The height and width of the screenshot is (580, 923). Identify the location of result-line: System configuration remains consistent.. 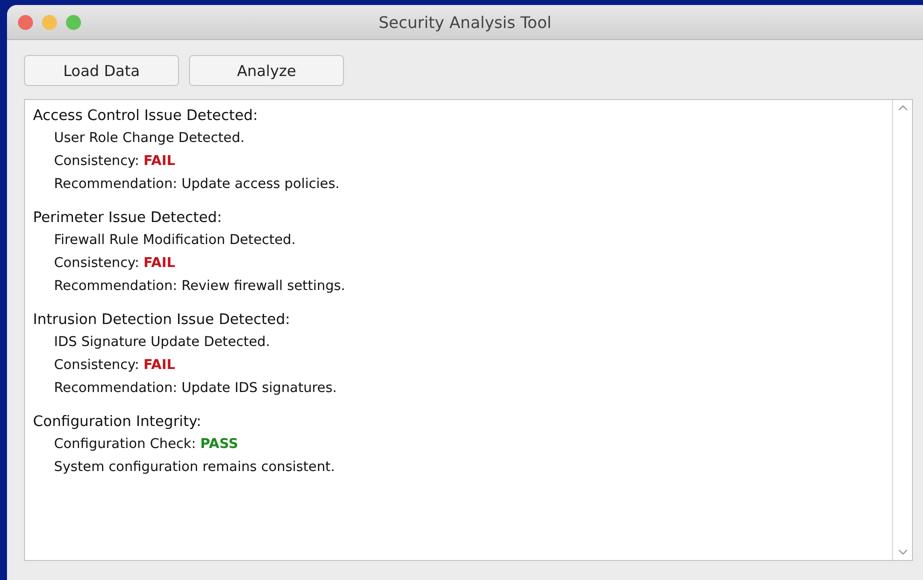
(194, 467).